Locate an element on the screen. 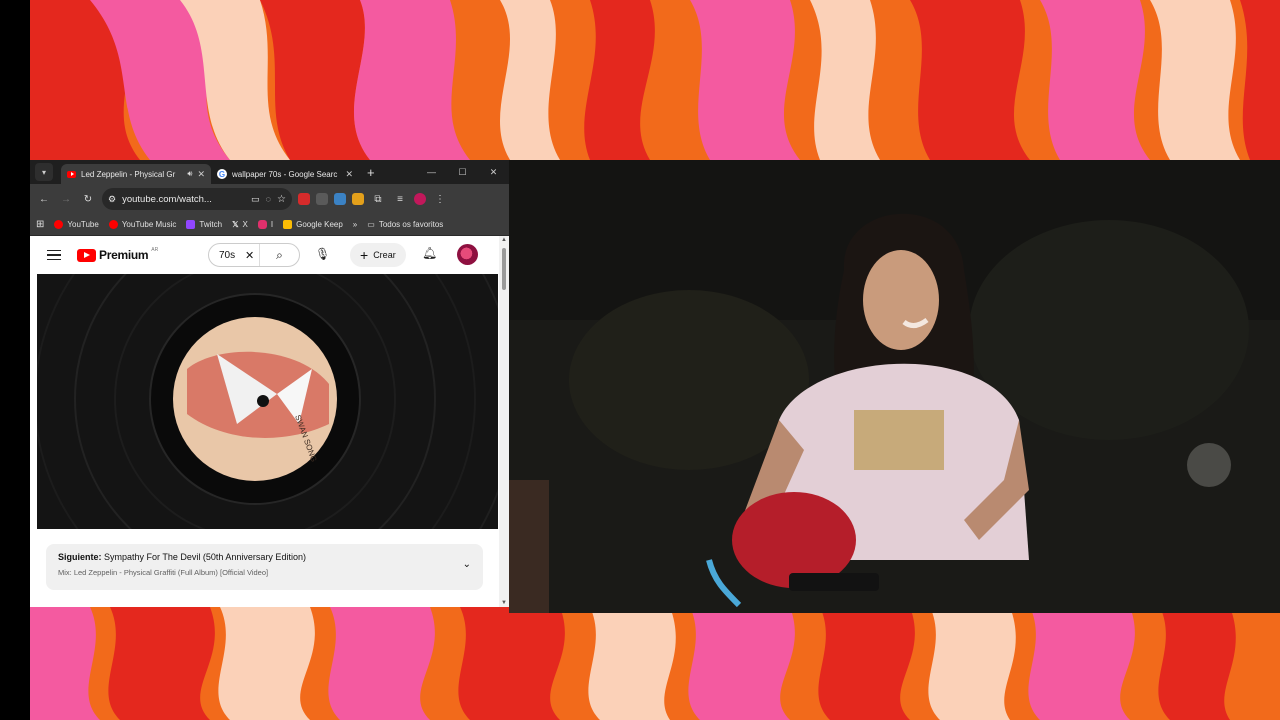 This screenshot has width=1280, height=720. google-keep-icon is located at coordinates (288, 224).